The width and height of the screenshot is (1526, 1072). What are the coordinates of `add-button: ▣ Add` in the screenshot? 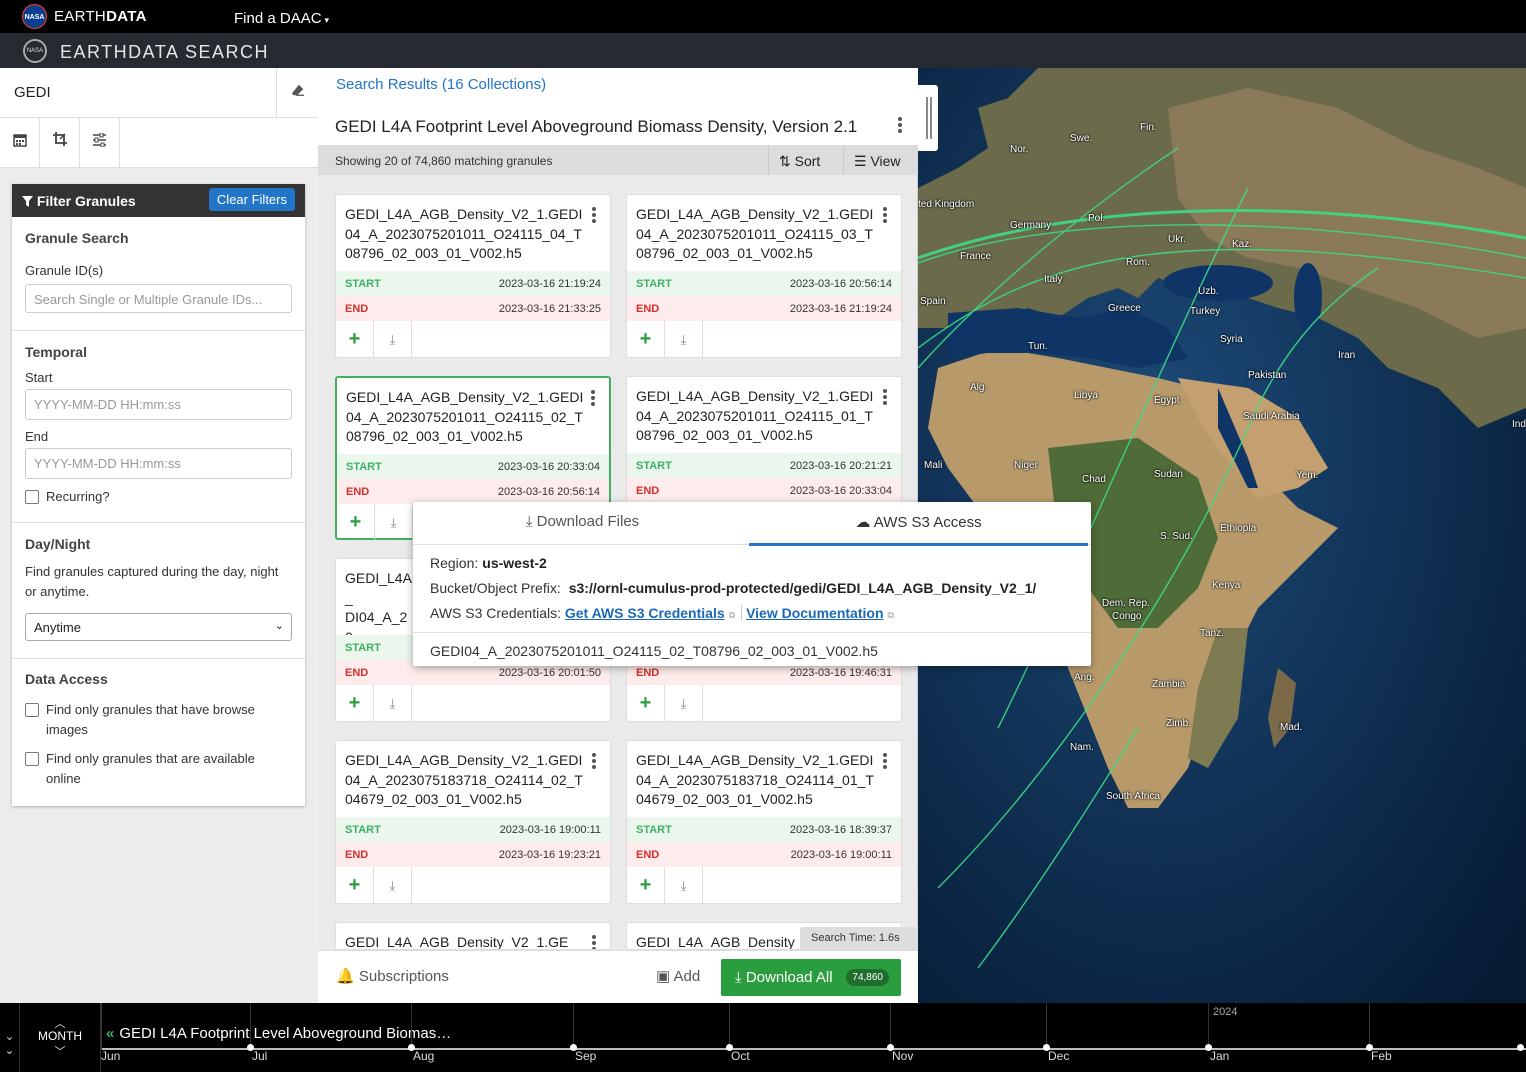 It's located at (678, 976).